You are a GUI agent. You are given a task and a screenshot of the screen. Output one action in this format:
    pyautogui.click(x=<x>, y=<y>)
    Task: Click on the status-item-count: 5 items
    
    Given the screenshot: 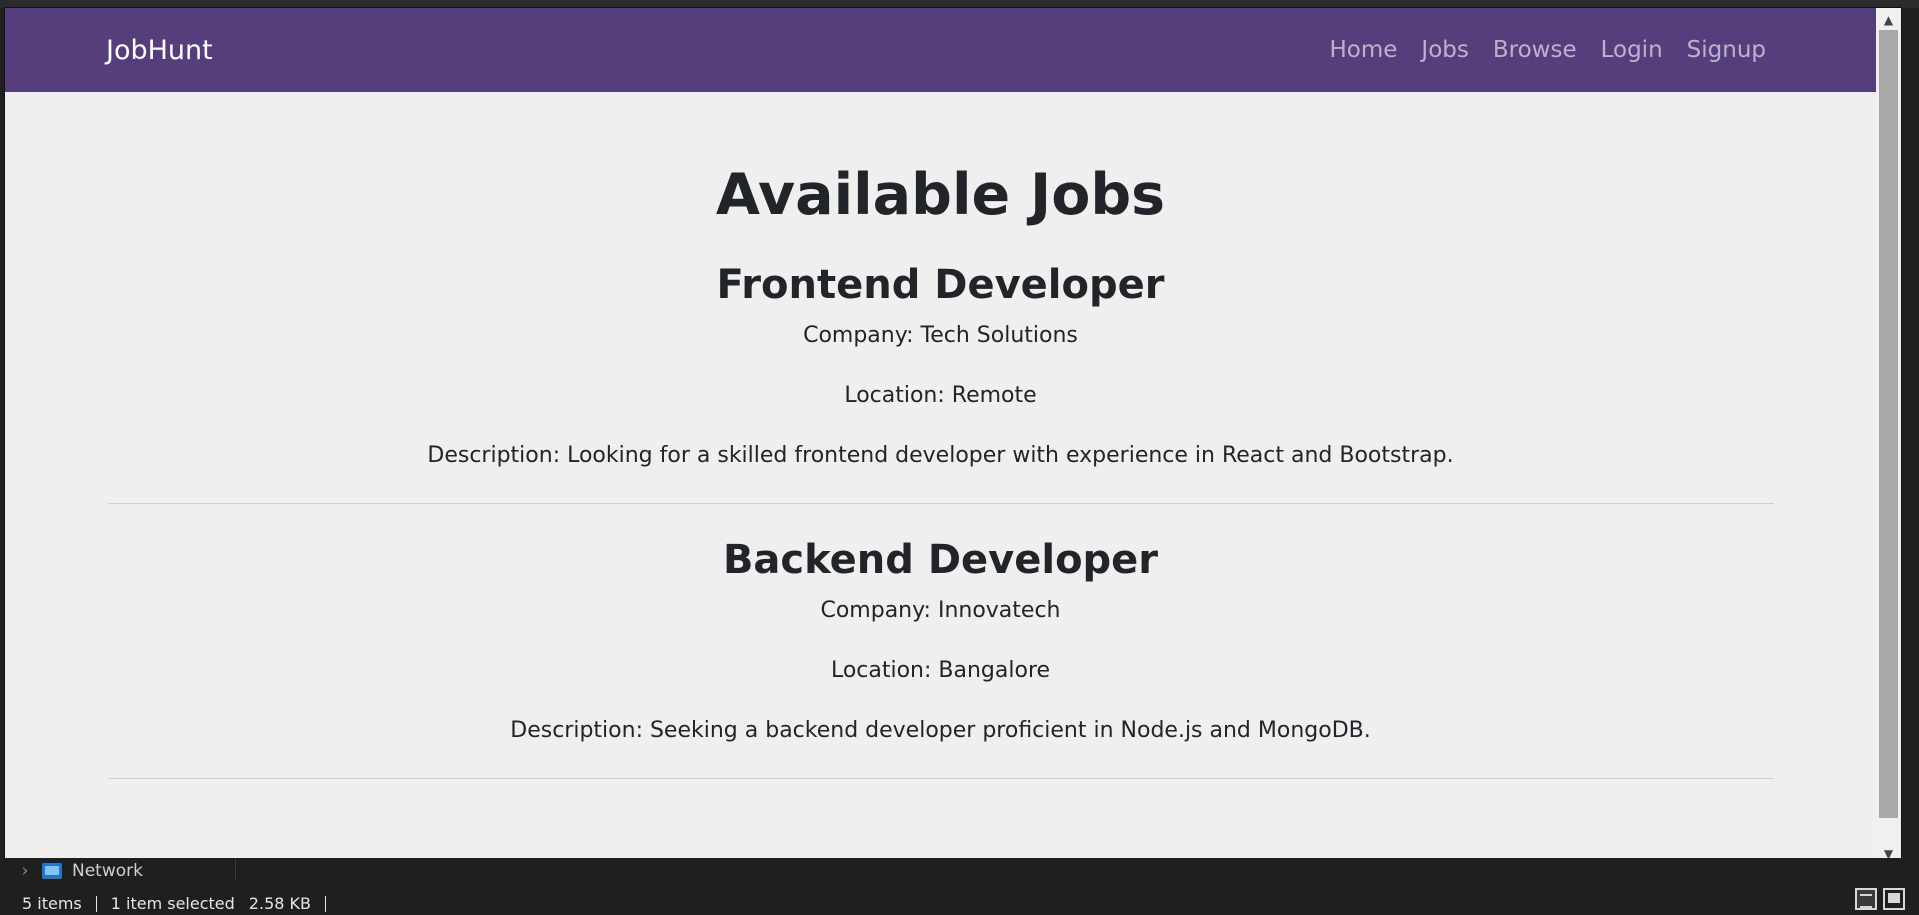 What is the action you would take?
    pyautogui.click(x=52, y=903)
    